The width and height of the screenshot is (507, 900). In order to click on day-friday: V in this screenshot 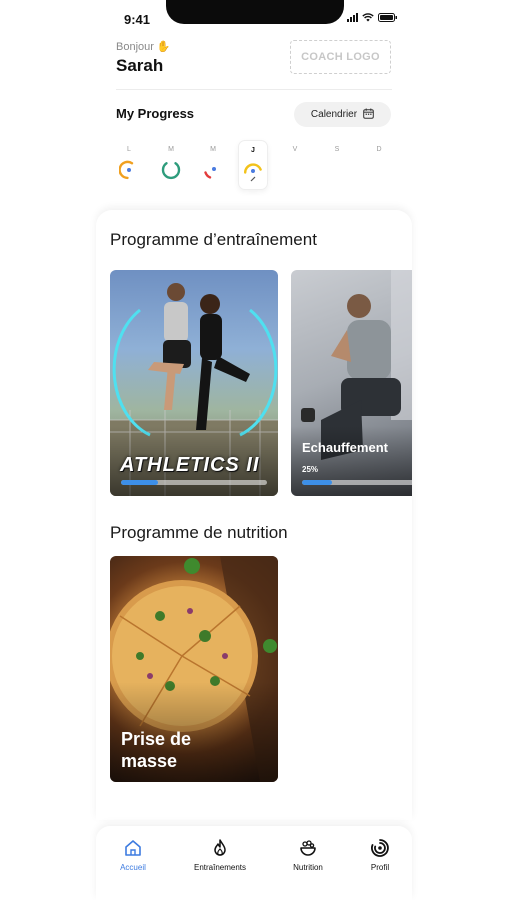, I will do `click(295, 165)`.